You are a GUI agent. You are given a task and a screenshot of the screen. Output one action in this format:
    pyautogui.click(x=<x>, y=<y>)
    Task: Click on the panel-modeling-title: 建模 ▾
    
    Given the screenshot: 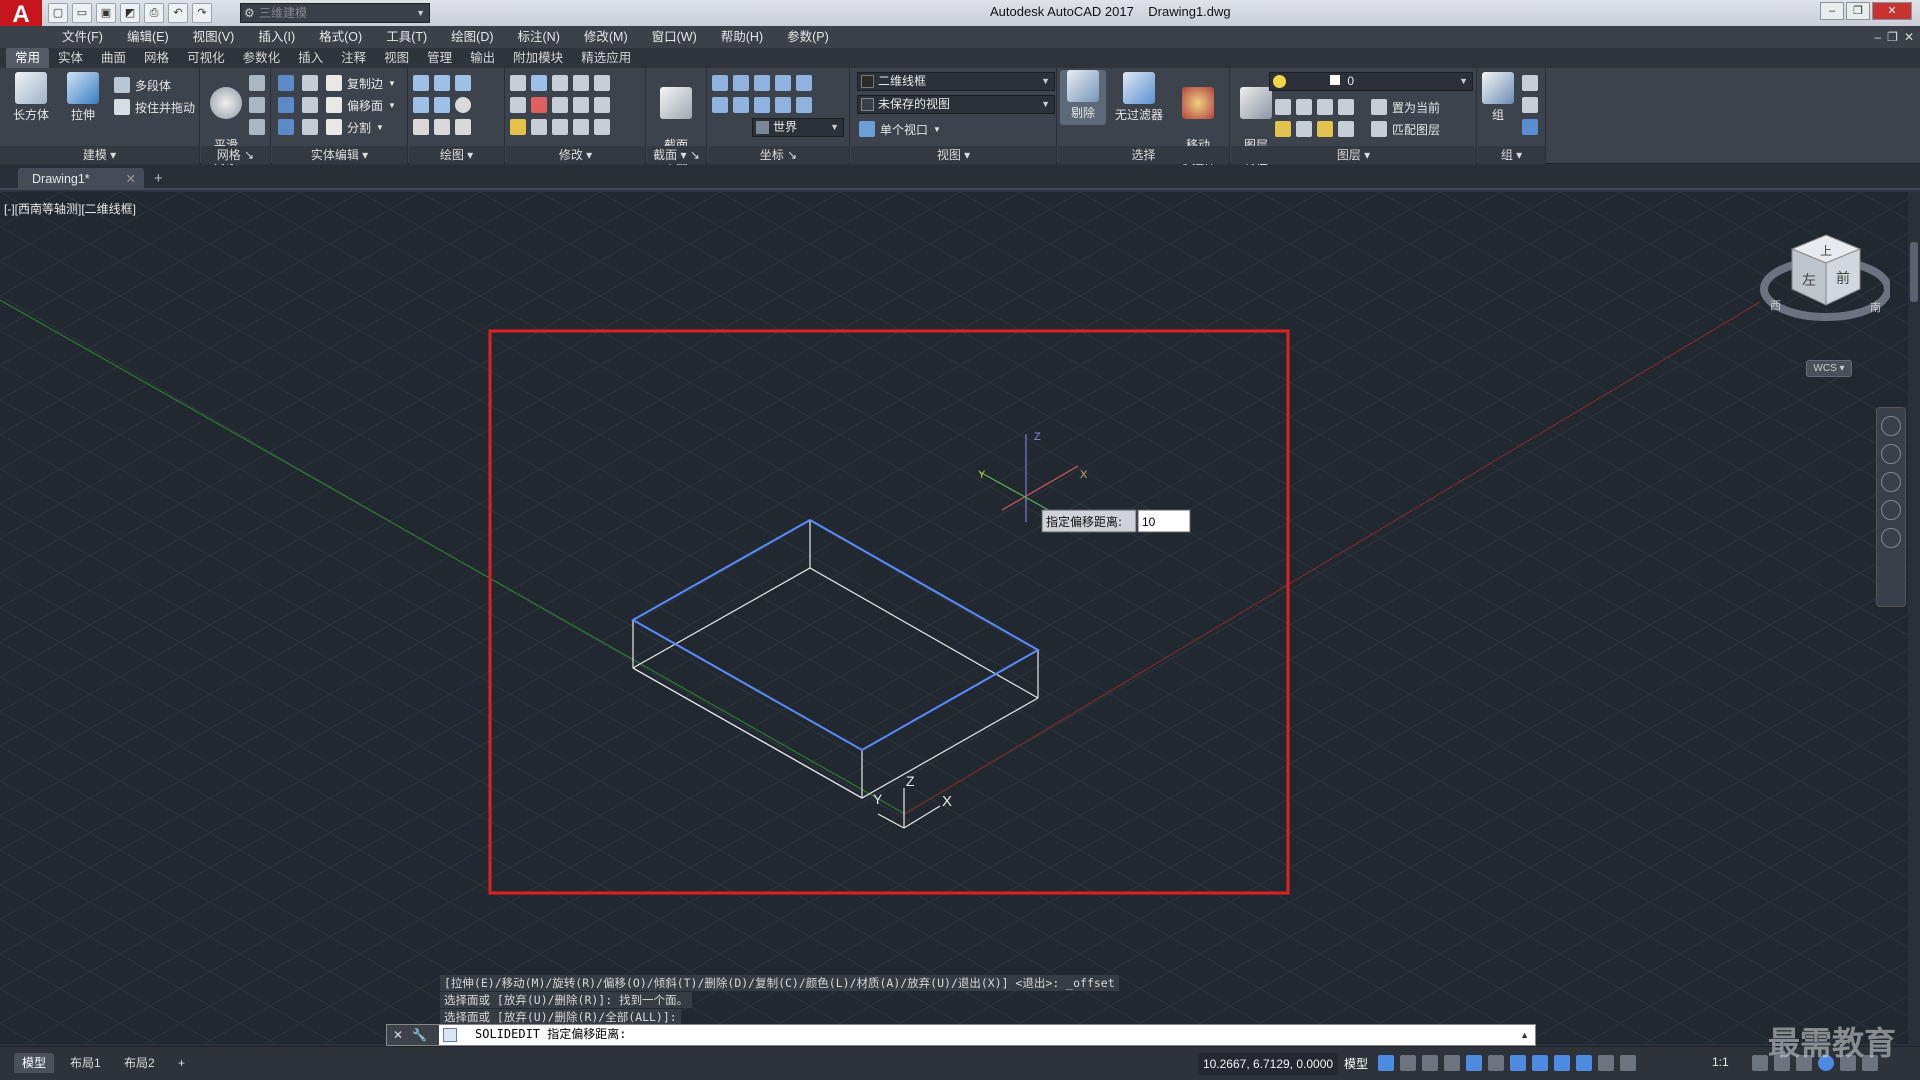 What is the action you would take?
    pyautogui.click(x=99, y=155)
    